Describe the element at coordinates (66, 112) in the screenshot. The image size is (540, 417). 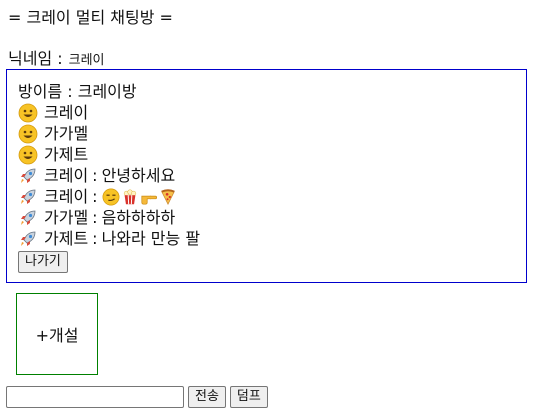
I see `member-name: 크레이` at that location.